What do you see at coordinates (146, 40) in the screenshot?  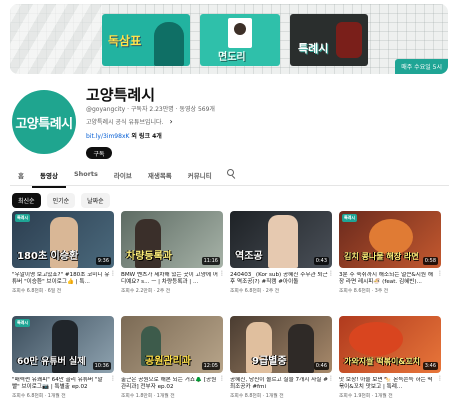 I see `banner-card-1: 독삼표` at bounding box center [146, 40].